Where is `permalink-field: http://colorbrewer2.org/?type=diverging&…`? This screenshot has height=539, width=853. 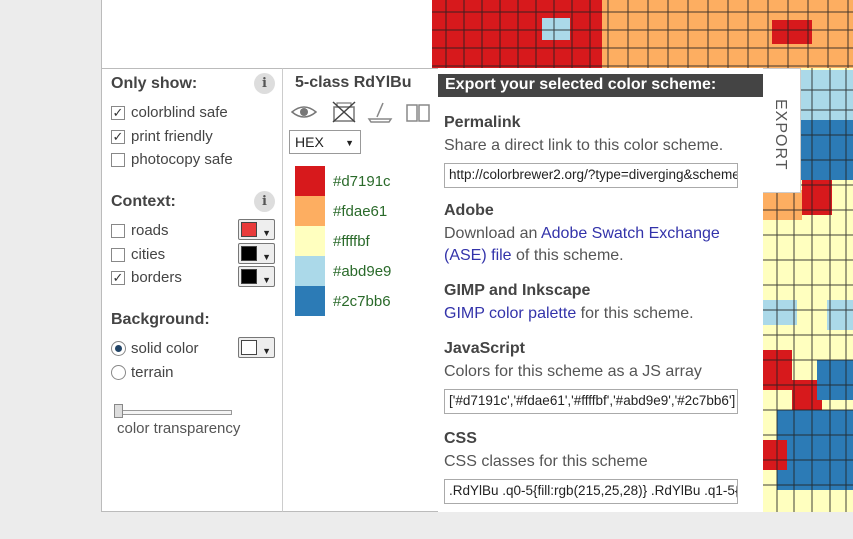
permalink-field: http://colorbrewer2.org/?type=diverging&… is located at coordinates (591, 175).